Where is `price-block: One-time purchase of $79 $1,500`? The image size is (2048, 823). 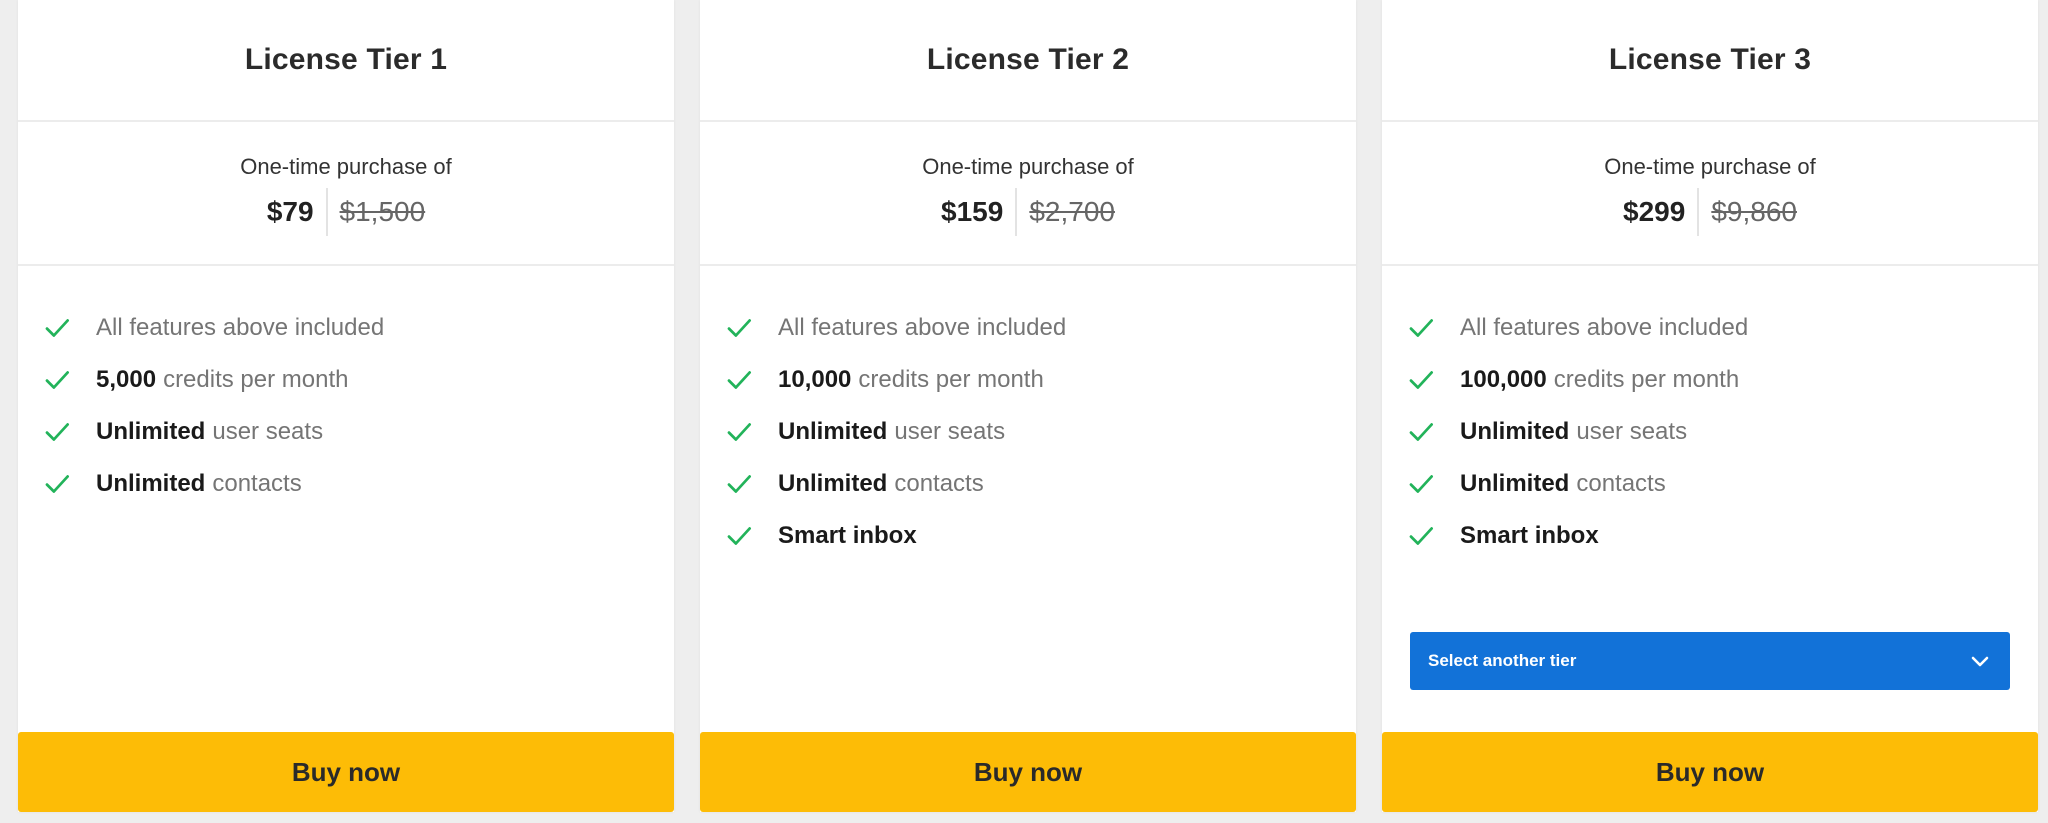
price-block: One-time purchase of $79 $1,500 is located at coordinates (346, 194).